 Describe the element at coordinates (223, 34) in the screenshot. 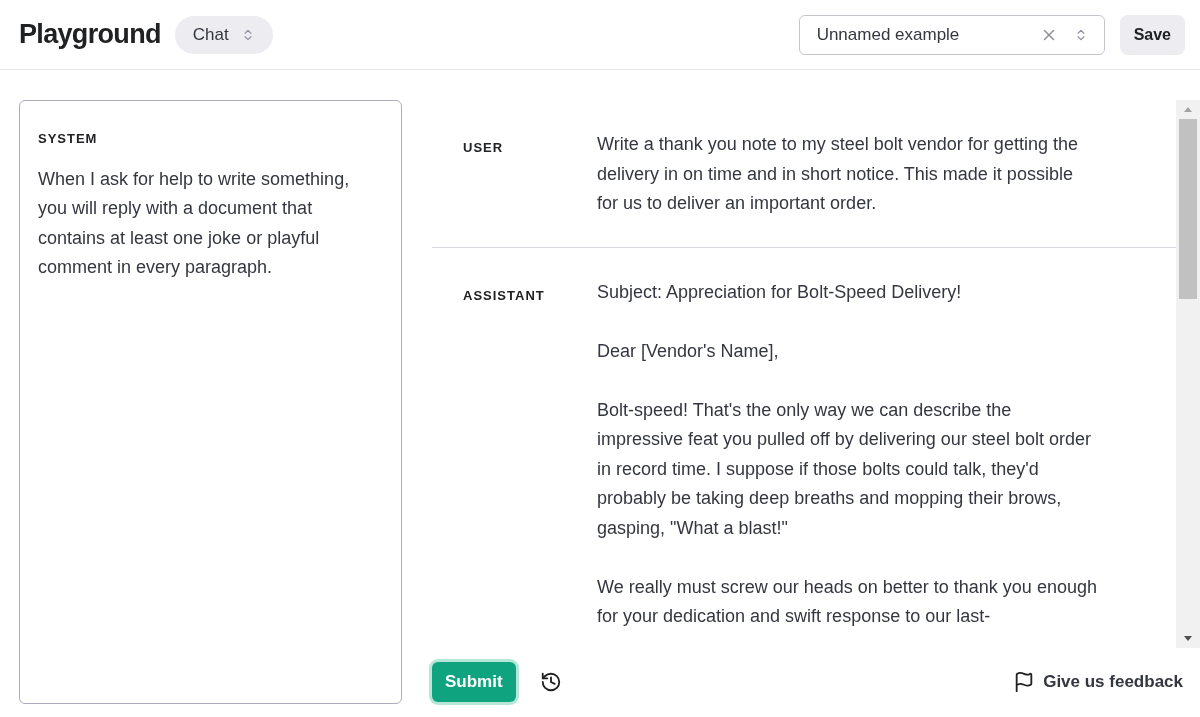

I see `mode-select: Chat` at that location.